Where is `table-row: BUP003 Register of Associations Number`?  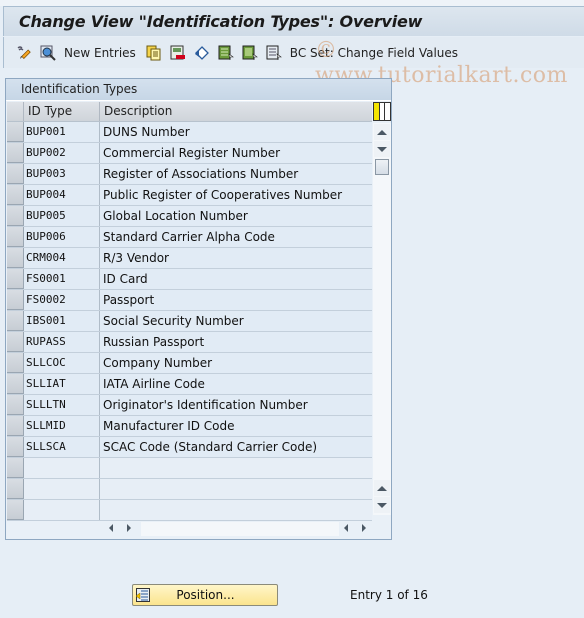
table-row: BUP003 Register of Associations Number is located at coordinates (189, 174).